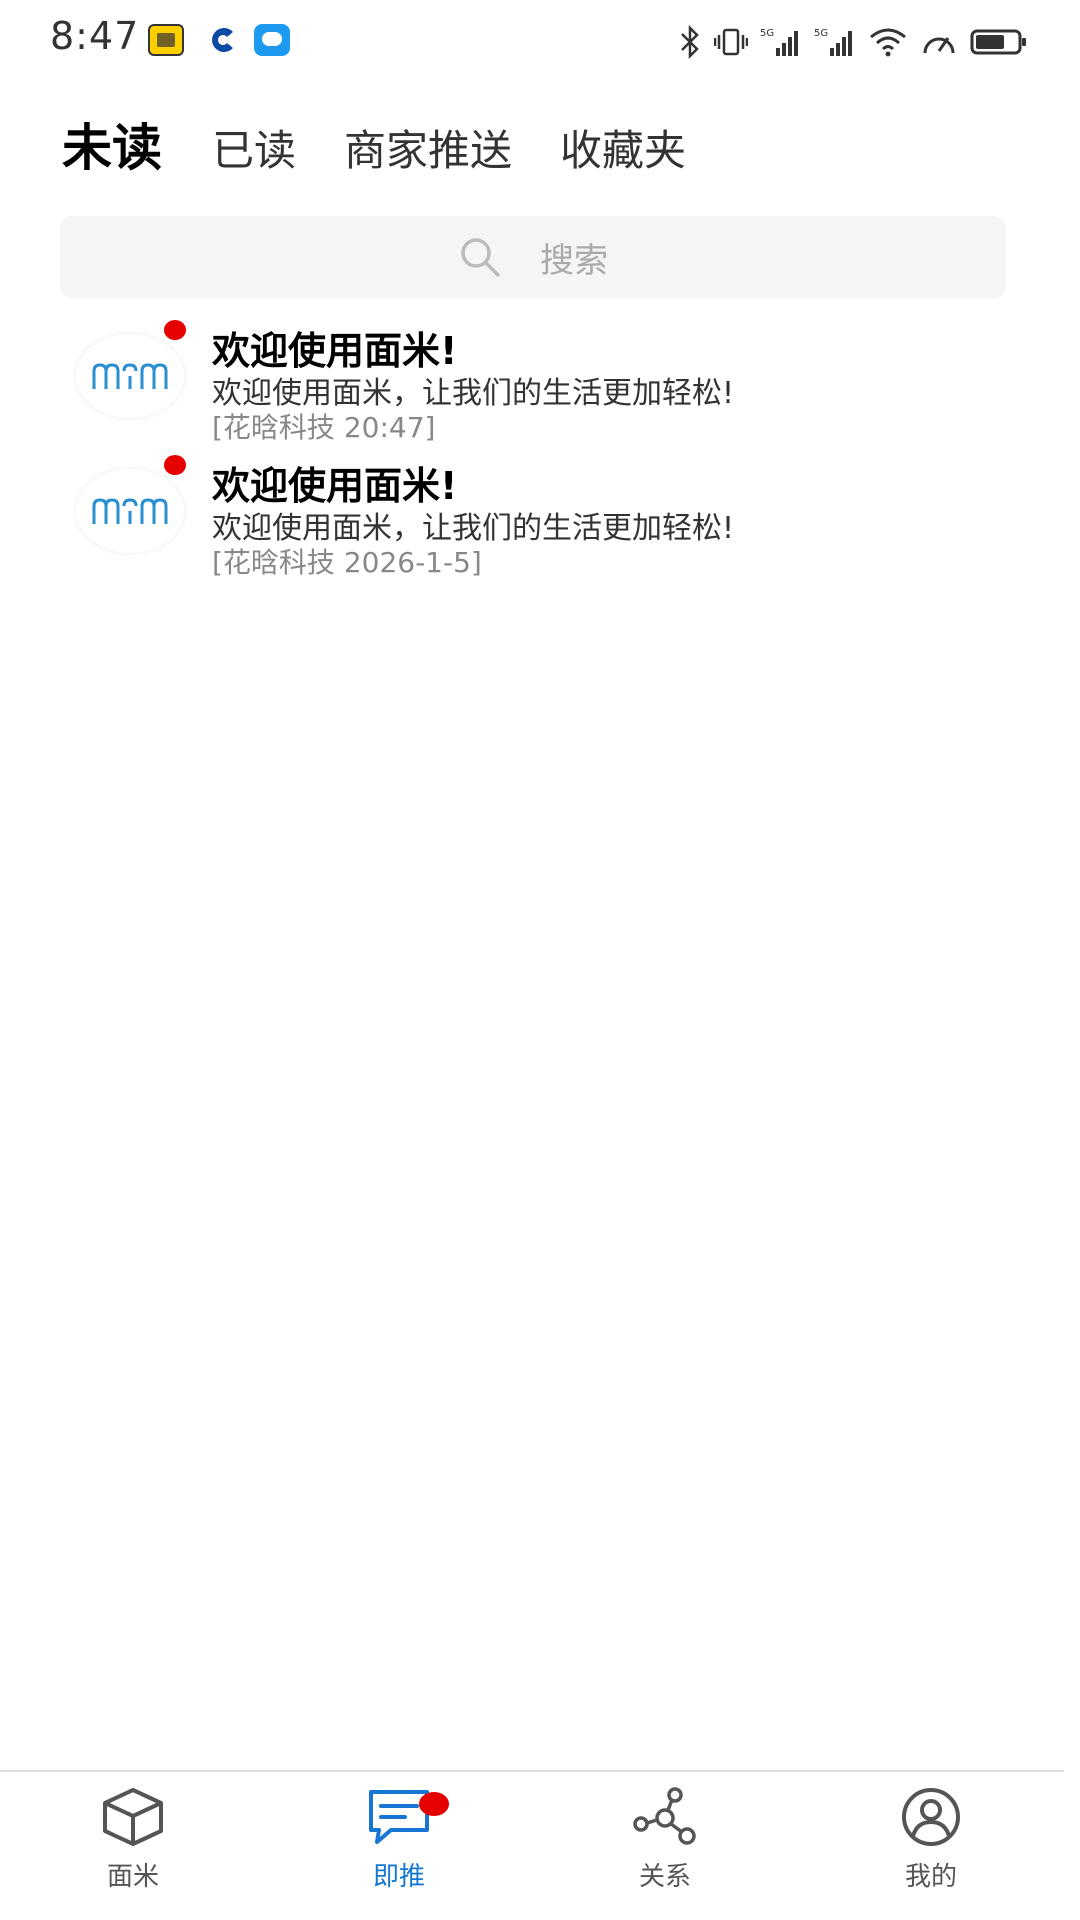 This screenshot has width=1080, height=1920. What do you see at coordinates (272, 40) in the screenshot?
I see `message-app-icon` at bounding box center [272, 40].